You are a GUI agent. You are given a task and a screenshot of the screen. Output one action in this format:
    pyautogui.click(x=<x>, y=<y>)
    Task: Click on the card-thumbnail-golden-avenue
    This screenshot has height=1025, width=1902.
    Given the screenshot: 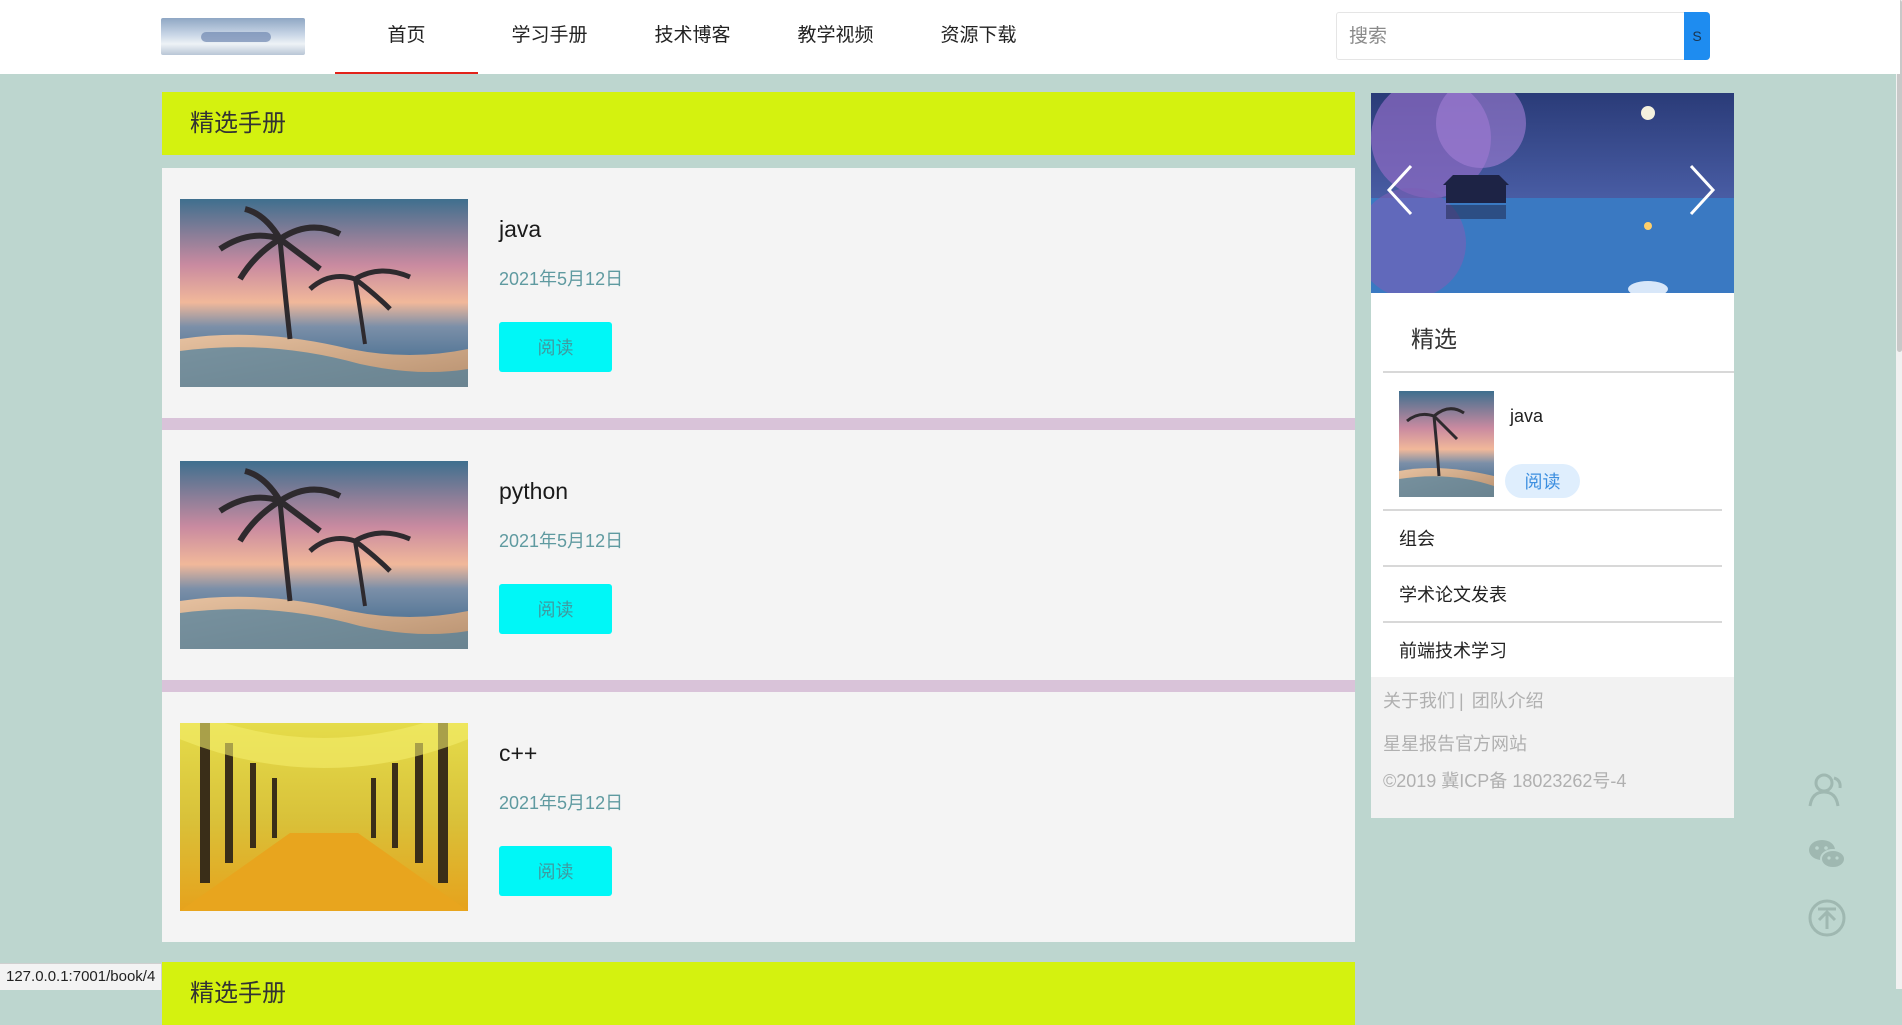 What is the action you would take?
    pyautogui.click(x=324, y=817)
    